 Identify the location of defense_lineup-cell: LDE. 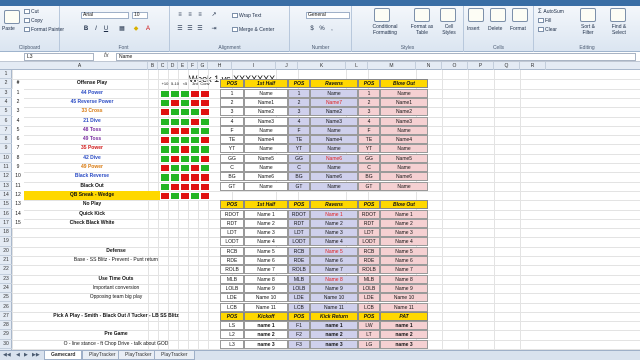
(369, 298).